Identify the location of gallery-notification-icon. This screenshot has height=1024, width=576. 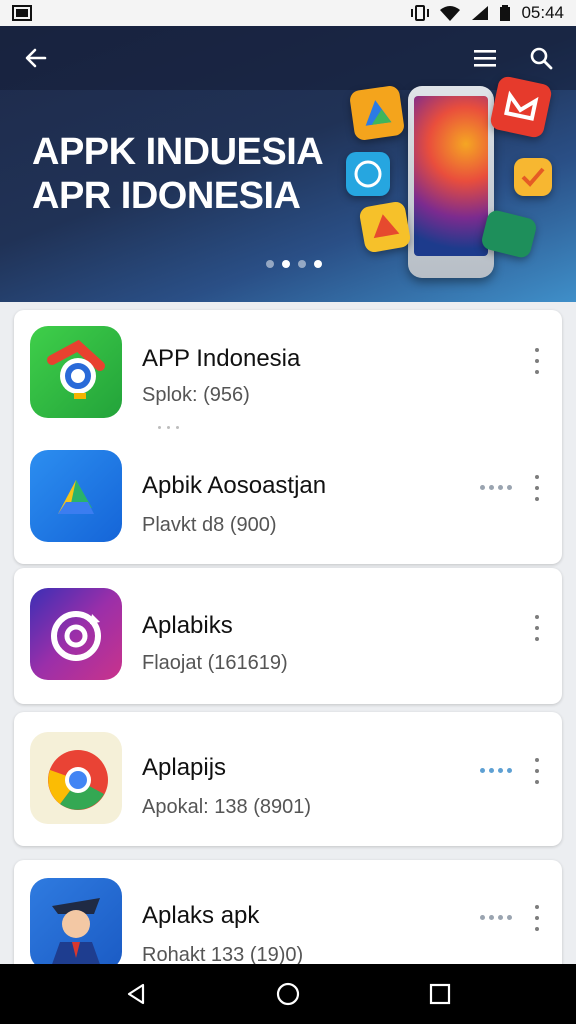
(22, 13).